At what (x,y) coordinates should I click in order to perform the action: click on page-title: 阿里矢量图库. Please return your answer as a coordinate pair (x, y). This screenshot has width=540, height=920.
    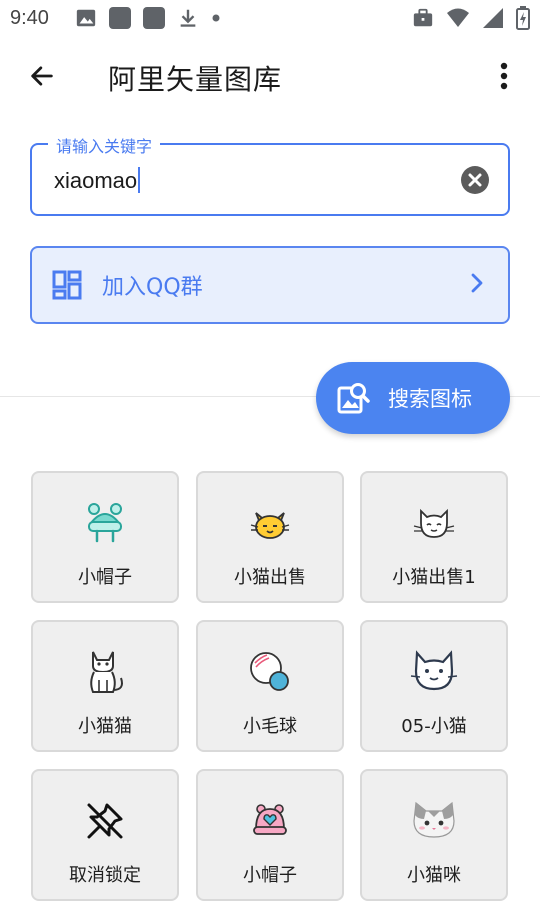
    Looking at the image, I should click on (195, 79).